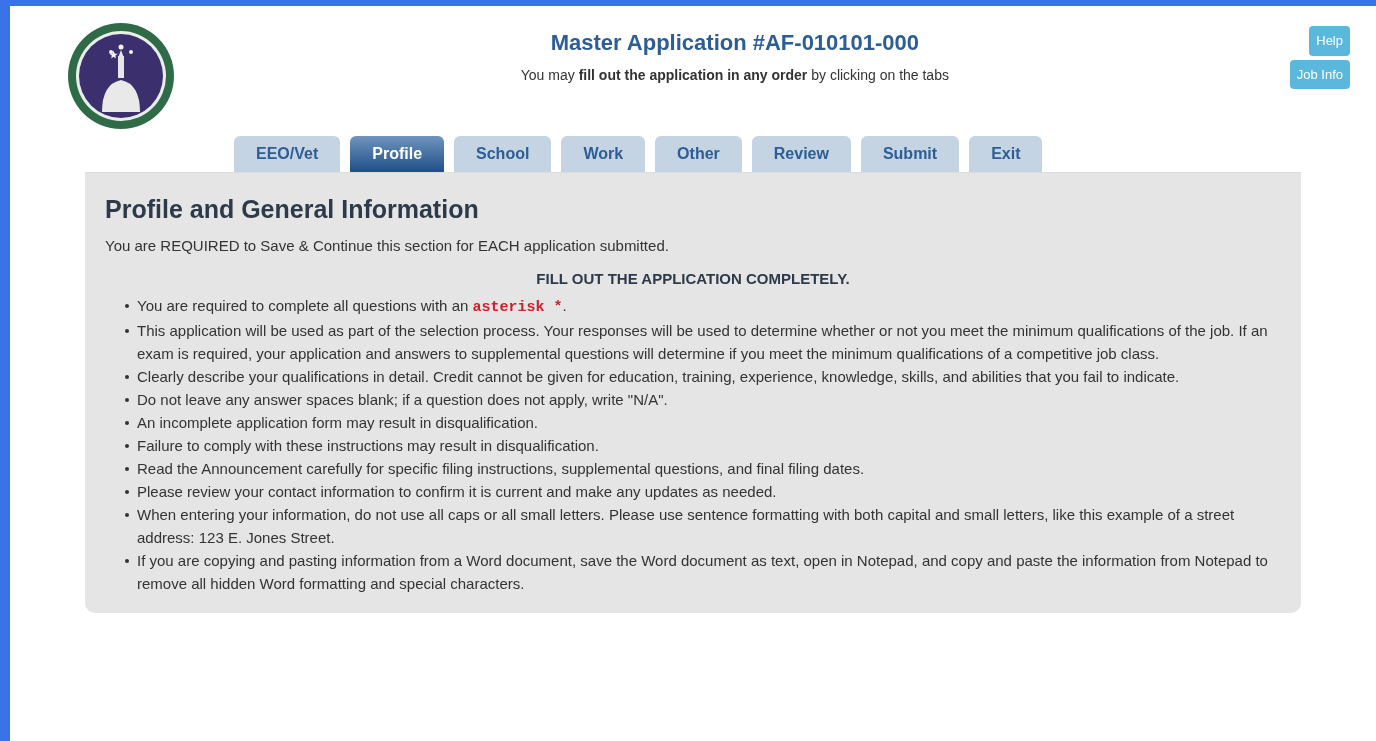 The width and height of the screenshot is (1376, 741). Describe the element at coordinates (658, 377) in the screenshot. I see `instruction-text: Clearly describe your qualifications in detail. Credit cannot be given for education, training, experience, knowledge, skills, and abilities that you fail to indicate.` at that location.